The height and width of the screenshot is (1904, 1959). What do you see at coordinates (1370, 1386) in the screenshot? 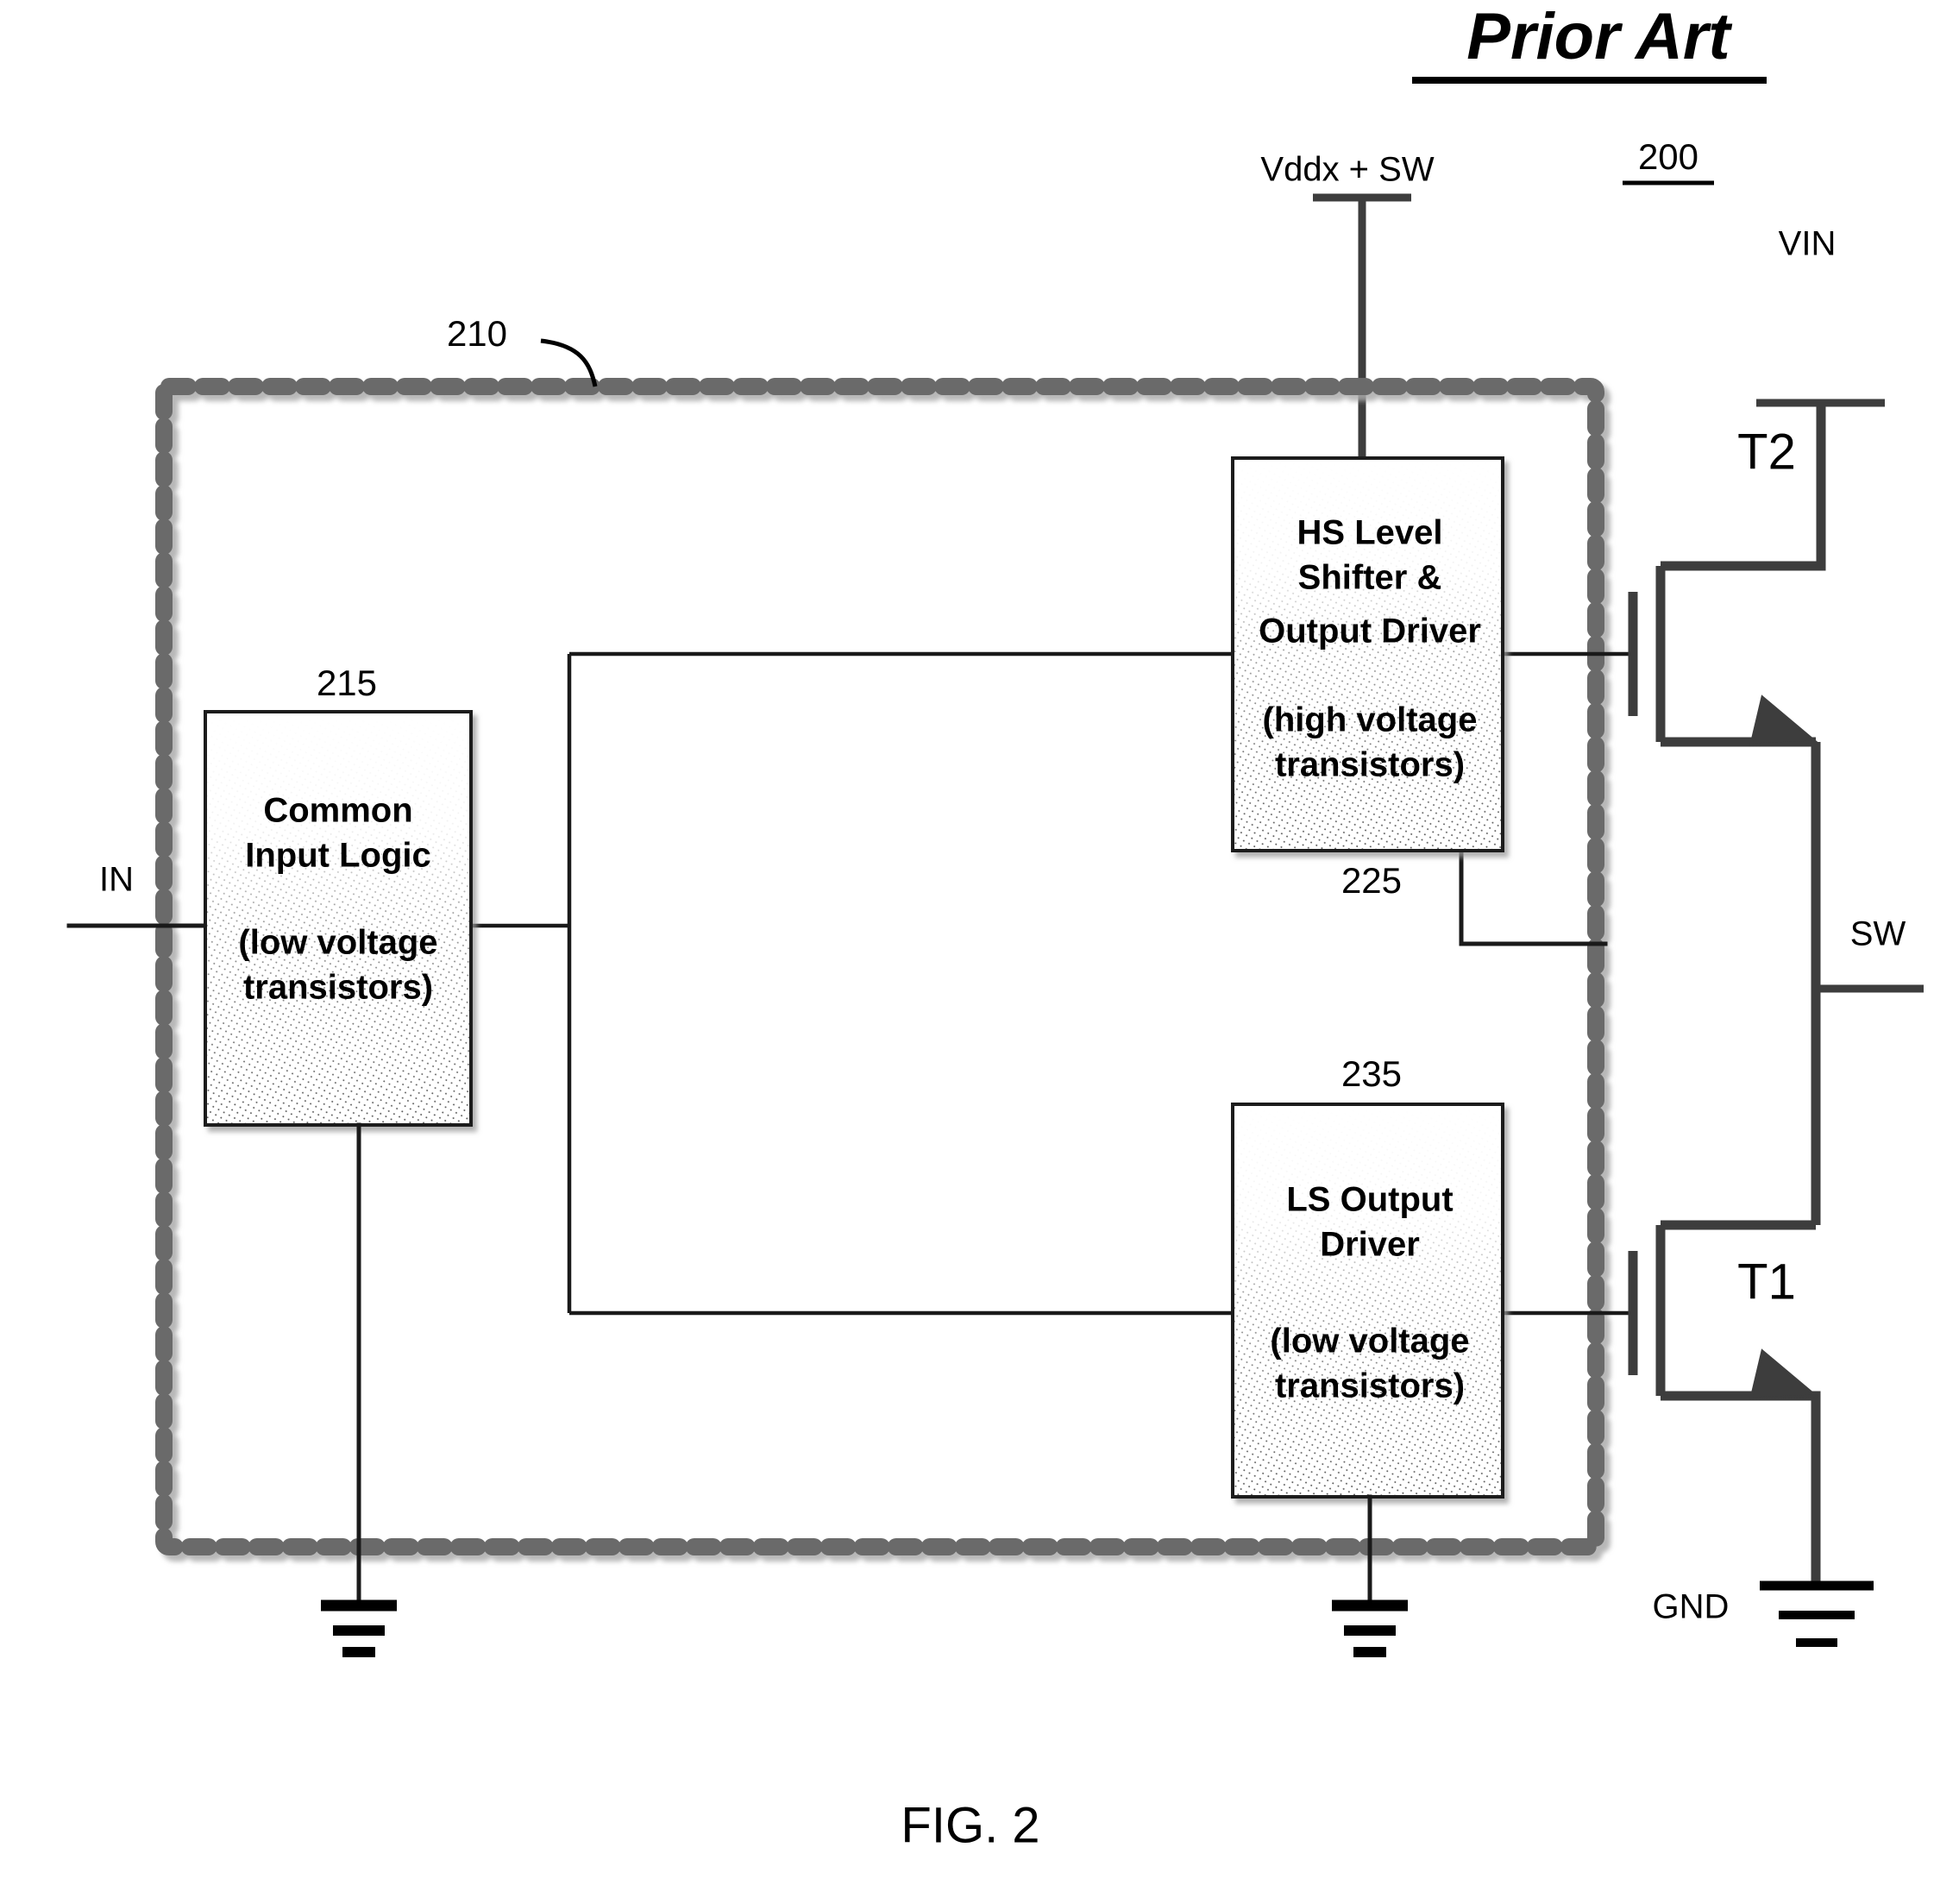
I see `ls-output-driver-subtitle-2: transistors)` at bounding box center [1370, 1386].